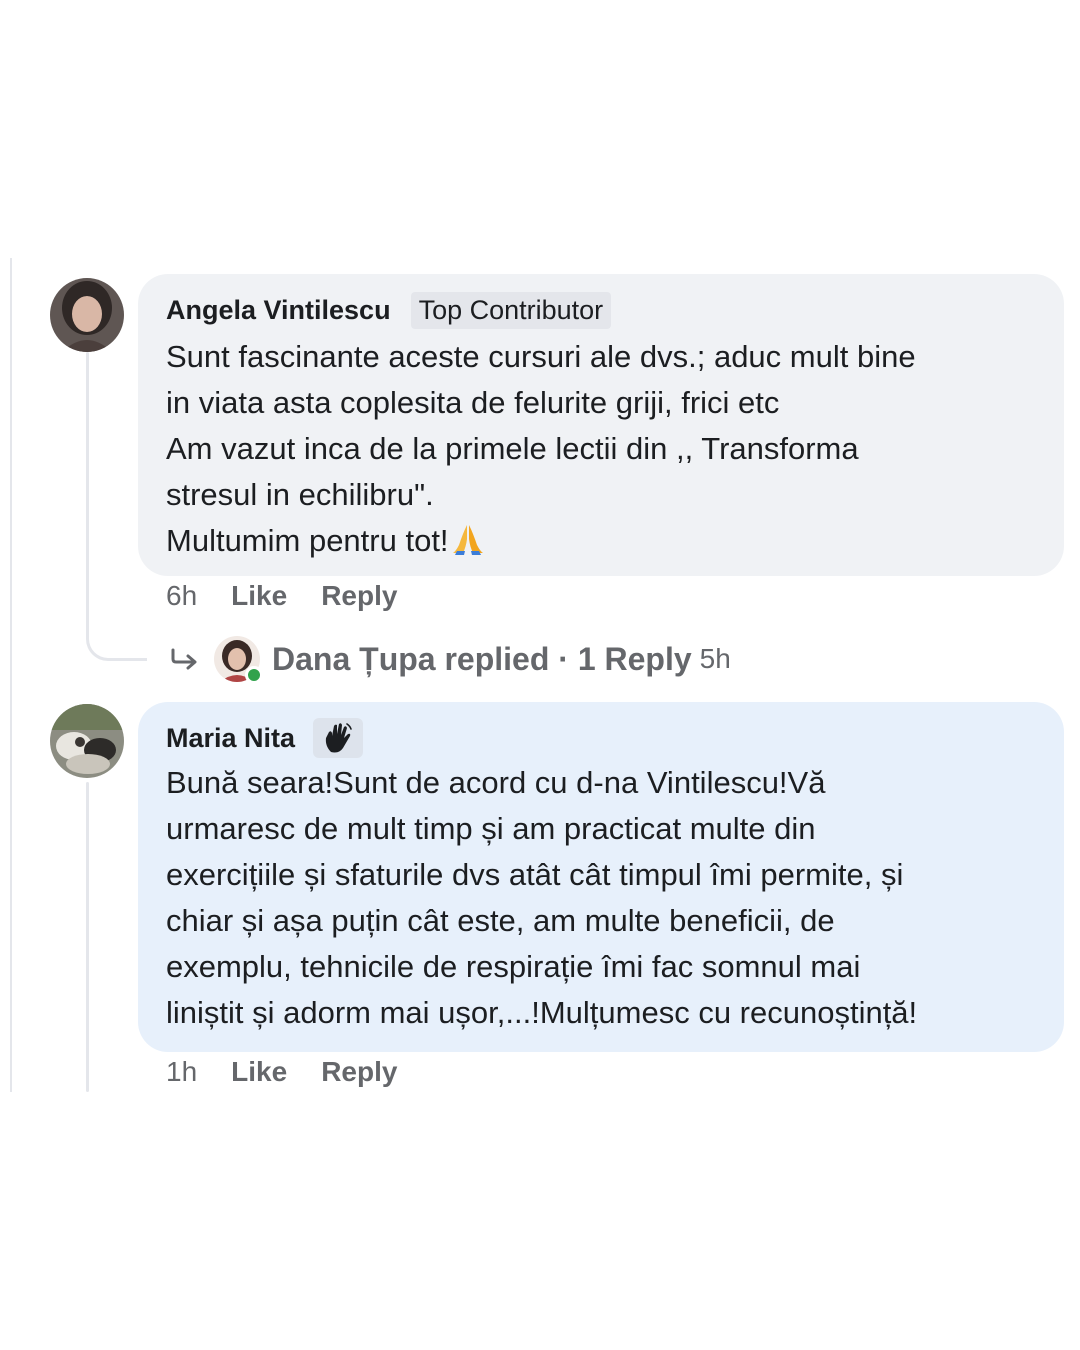  Describe the element at coordinates (254, 675) in the screenshot. I see `online-status-dot` at that location.